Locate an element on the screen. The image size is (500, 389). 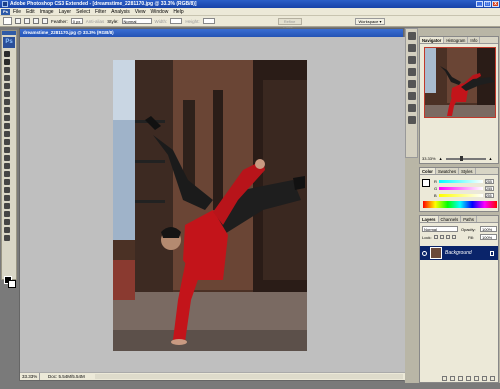
menu-file: File is located at coordinates (17, 12).